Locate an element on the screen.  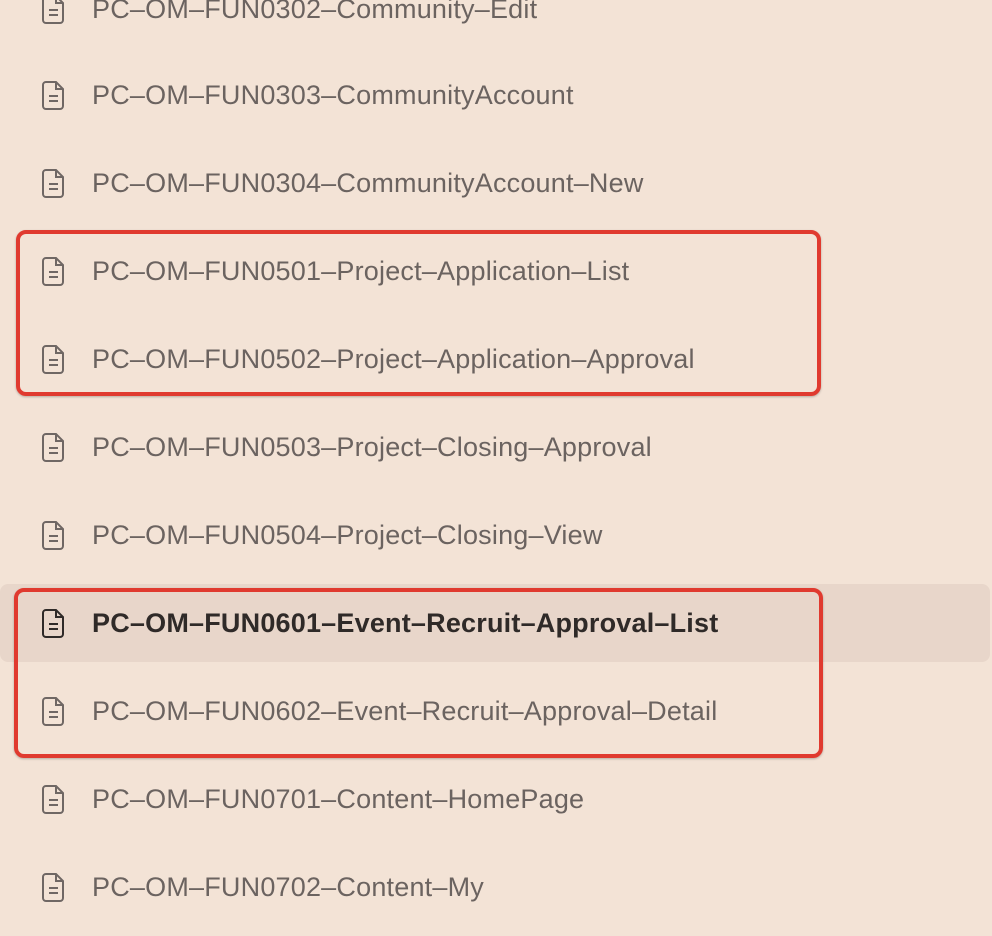
file-item: PC–OM–FUN0304–CommunityAccount–New is located at coordinates (495, 183).